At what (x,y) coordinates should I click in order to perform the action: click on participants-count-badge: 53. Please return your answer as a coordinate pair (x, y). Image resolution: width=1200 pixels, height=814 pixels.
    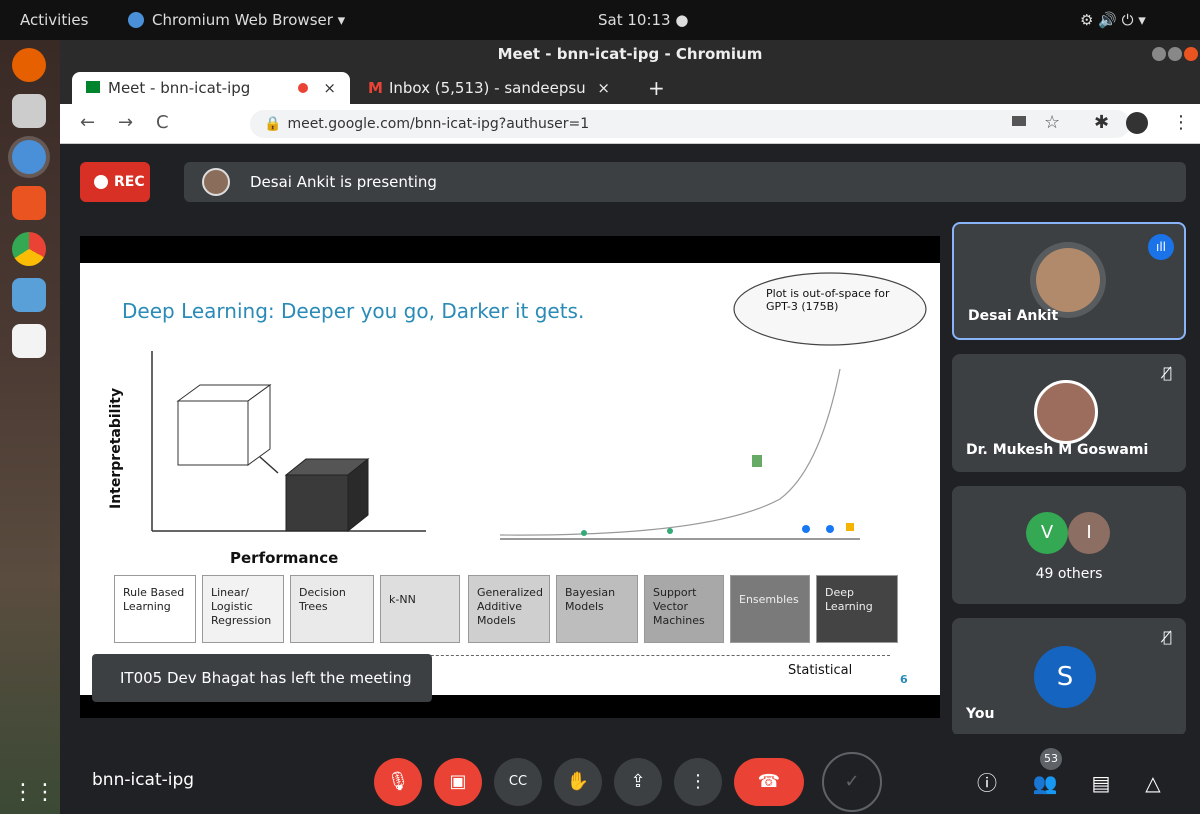
    Looking at the image, I should click on (1051, 759).